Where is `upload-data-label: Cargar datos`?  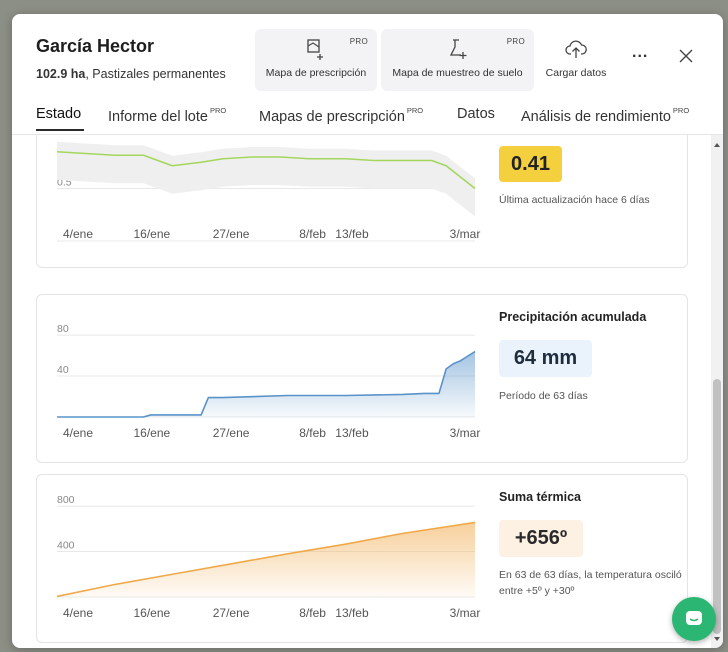 upload-data-label: Cargar datos is located at coordinates (576, 73).